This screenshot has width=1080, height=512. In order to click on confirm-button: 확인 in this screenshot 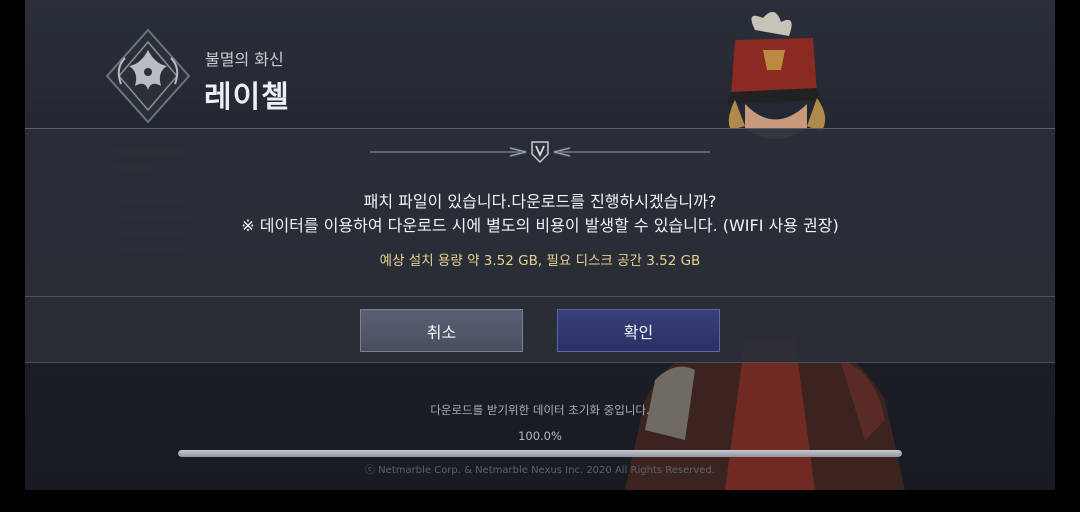, I will do `click(638, 330)`.